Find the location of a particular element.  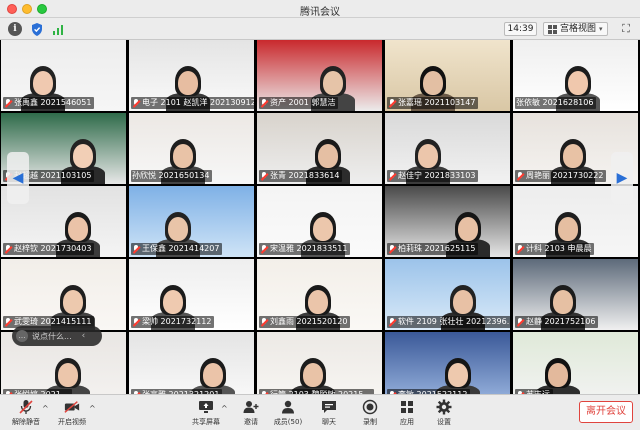

chat-label: 聊天 is located at coordinates (329, 422).